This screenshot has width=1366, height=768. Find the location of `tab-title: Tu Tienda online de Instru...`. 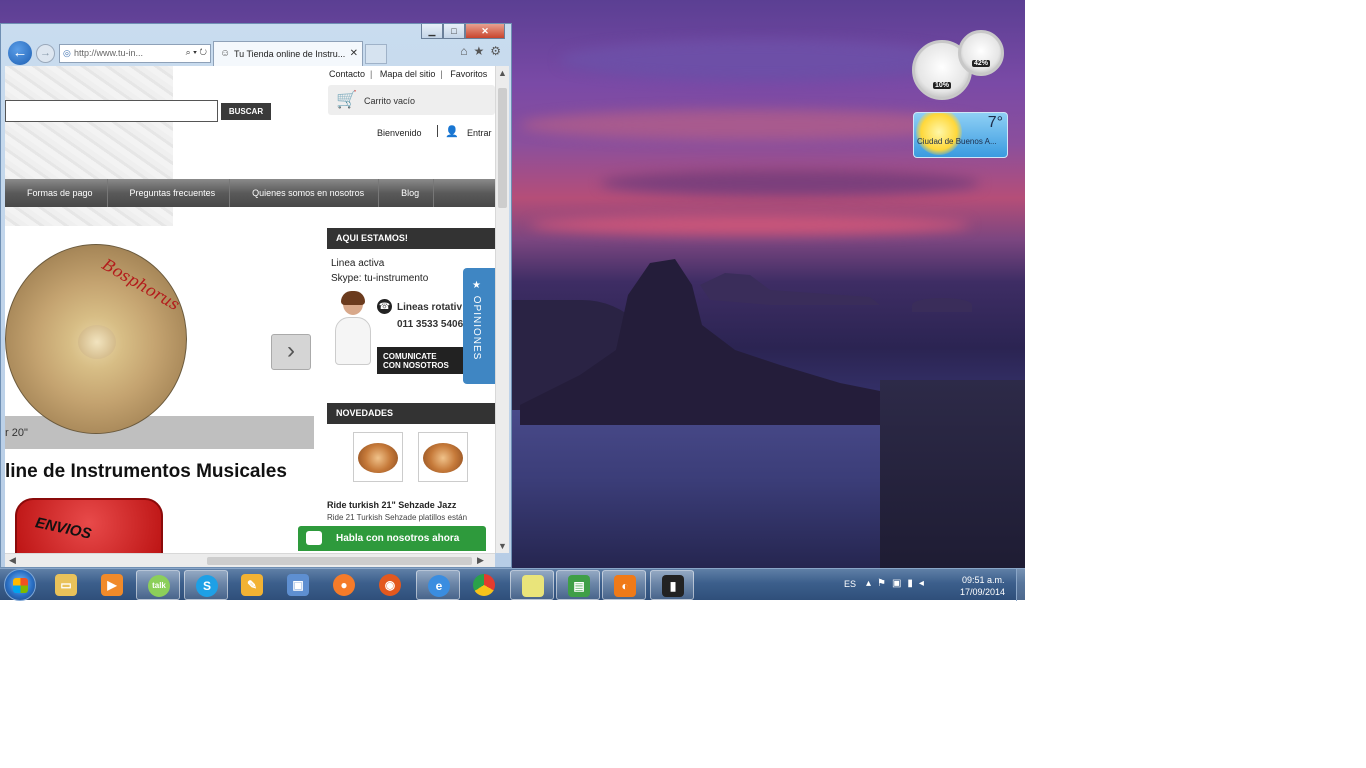

tab-title: Tu Tienda online de Instru... is located at coordinates (290, 54).